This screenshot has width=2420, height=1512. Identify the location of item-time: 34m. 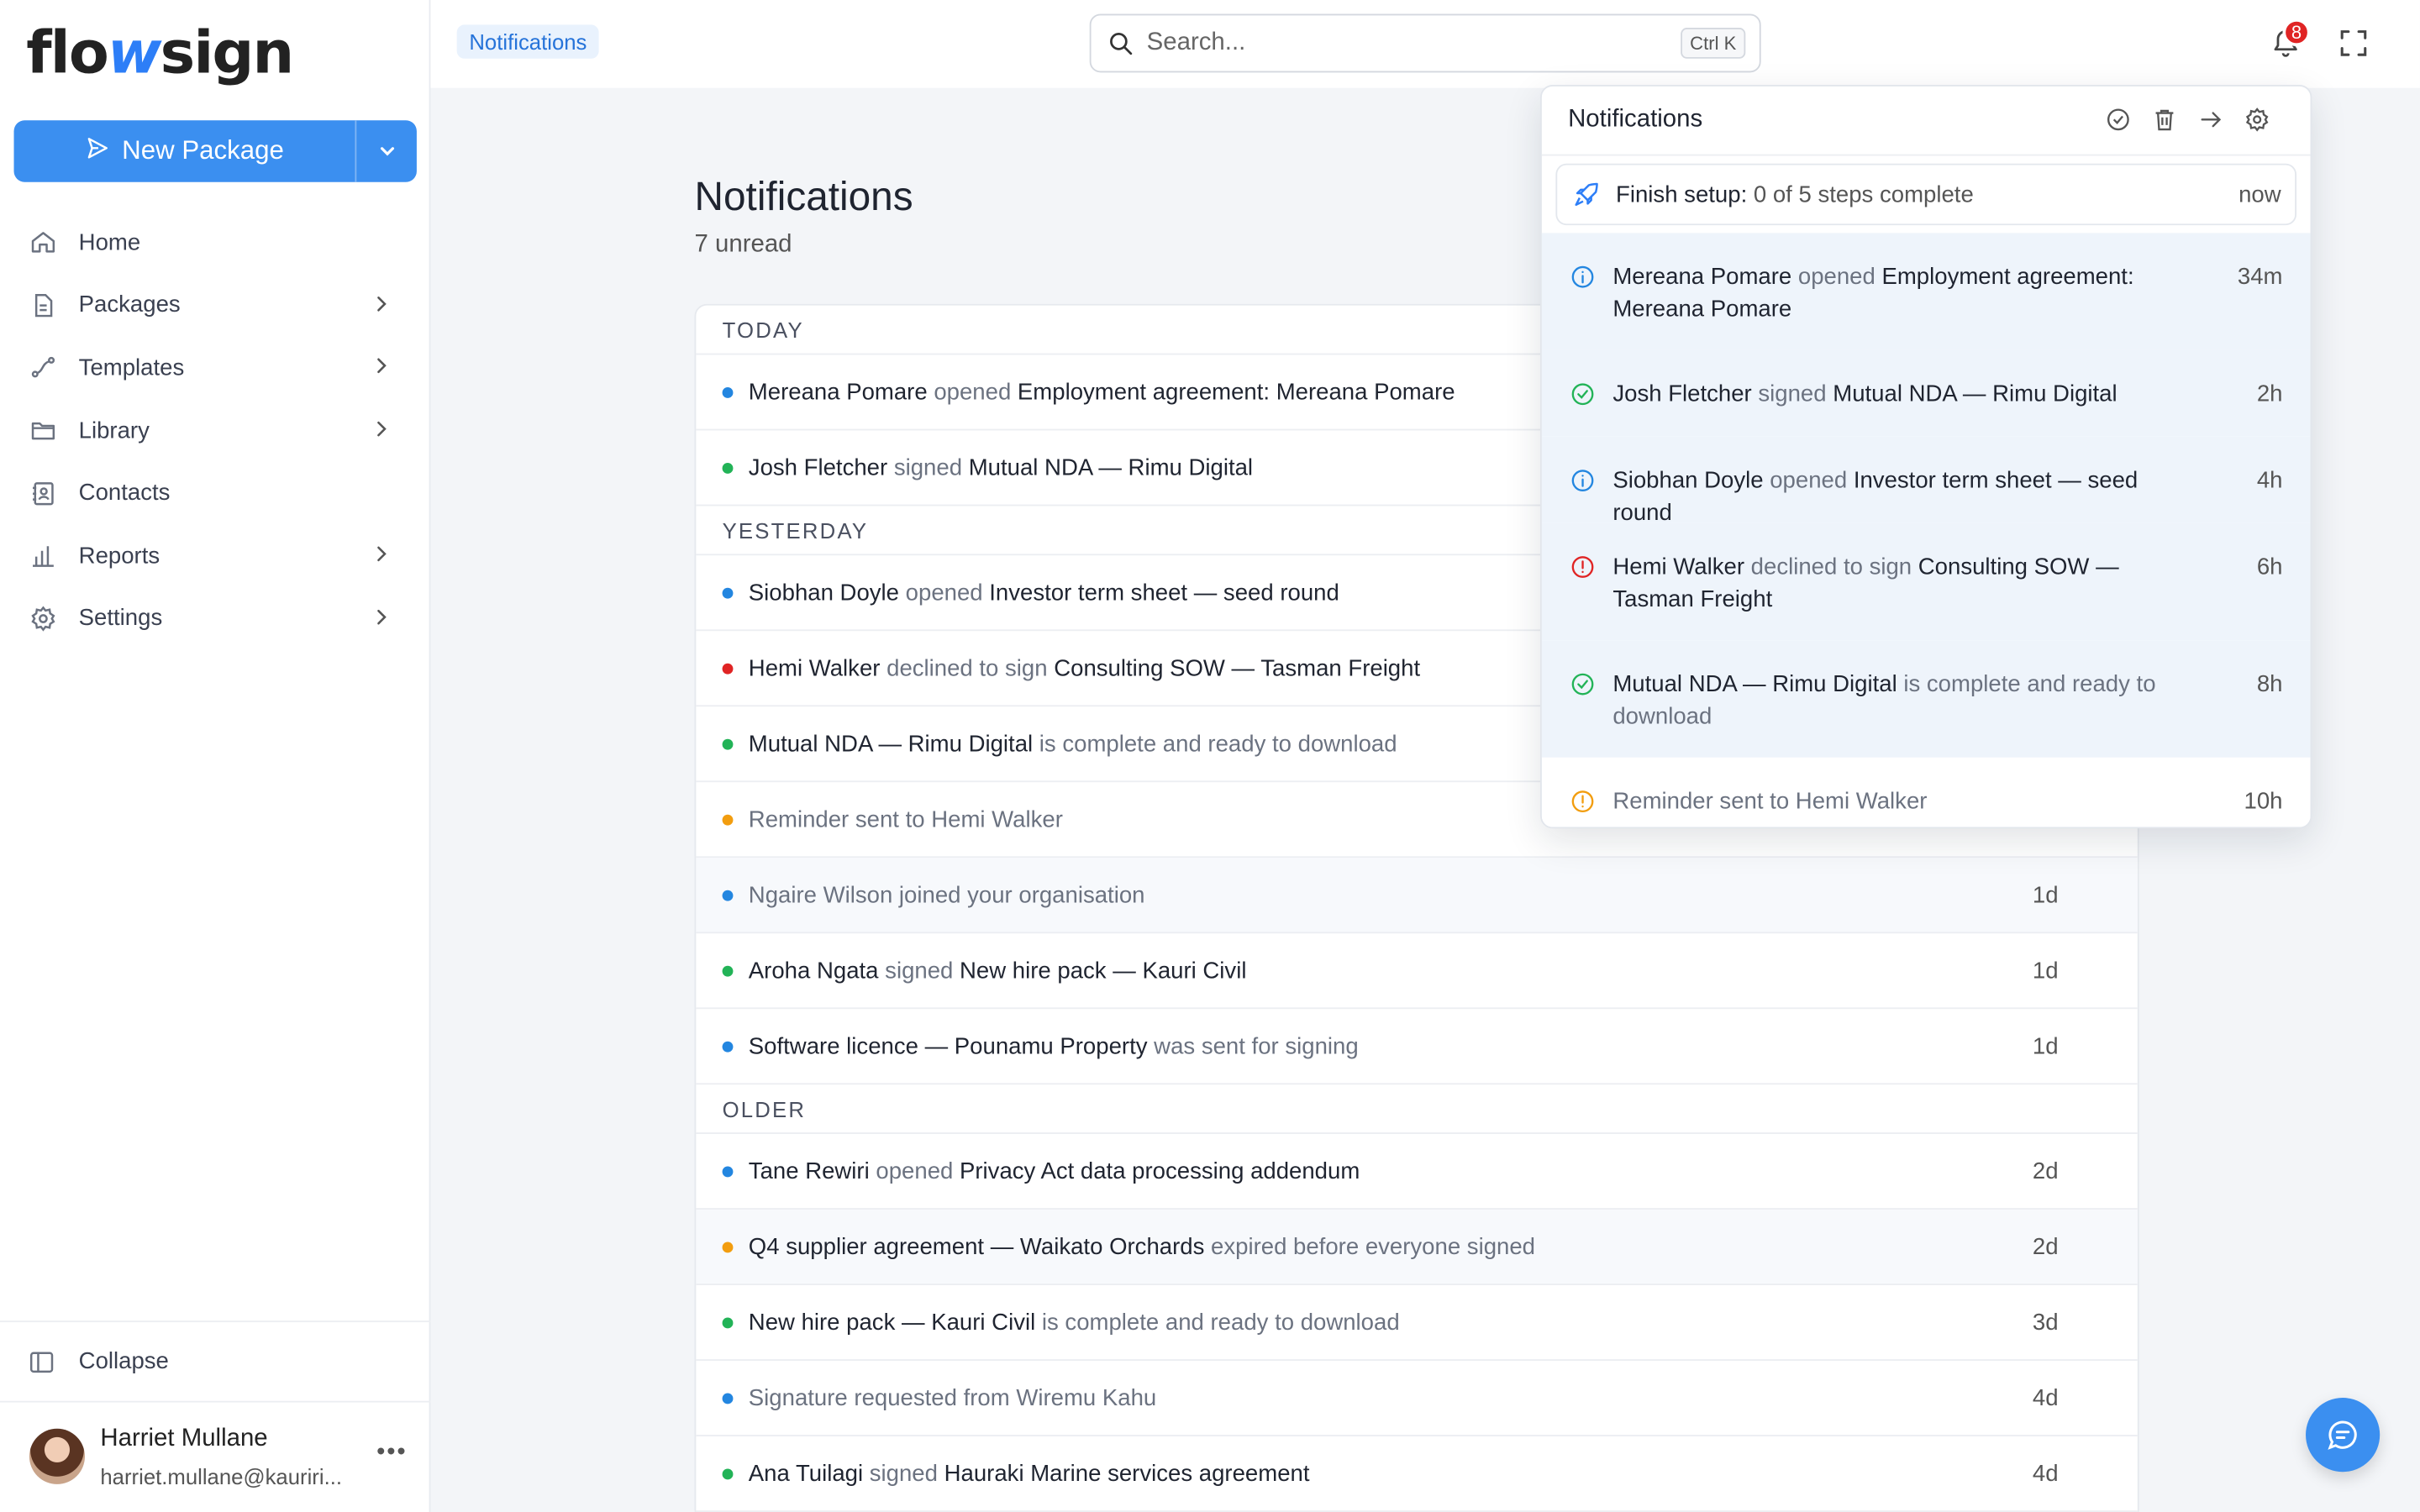
(2260, 277).